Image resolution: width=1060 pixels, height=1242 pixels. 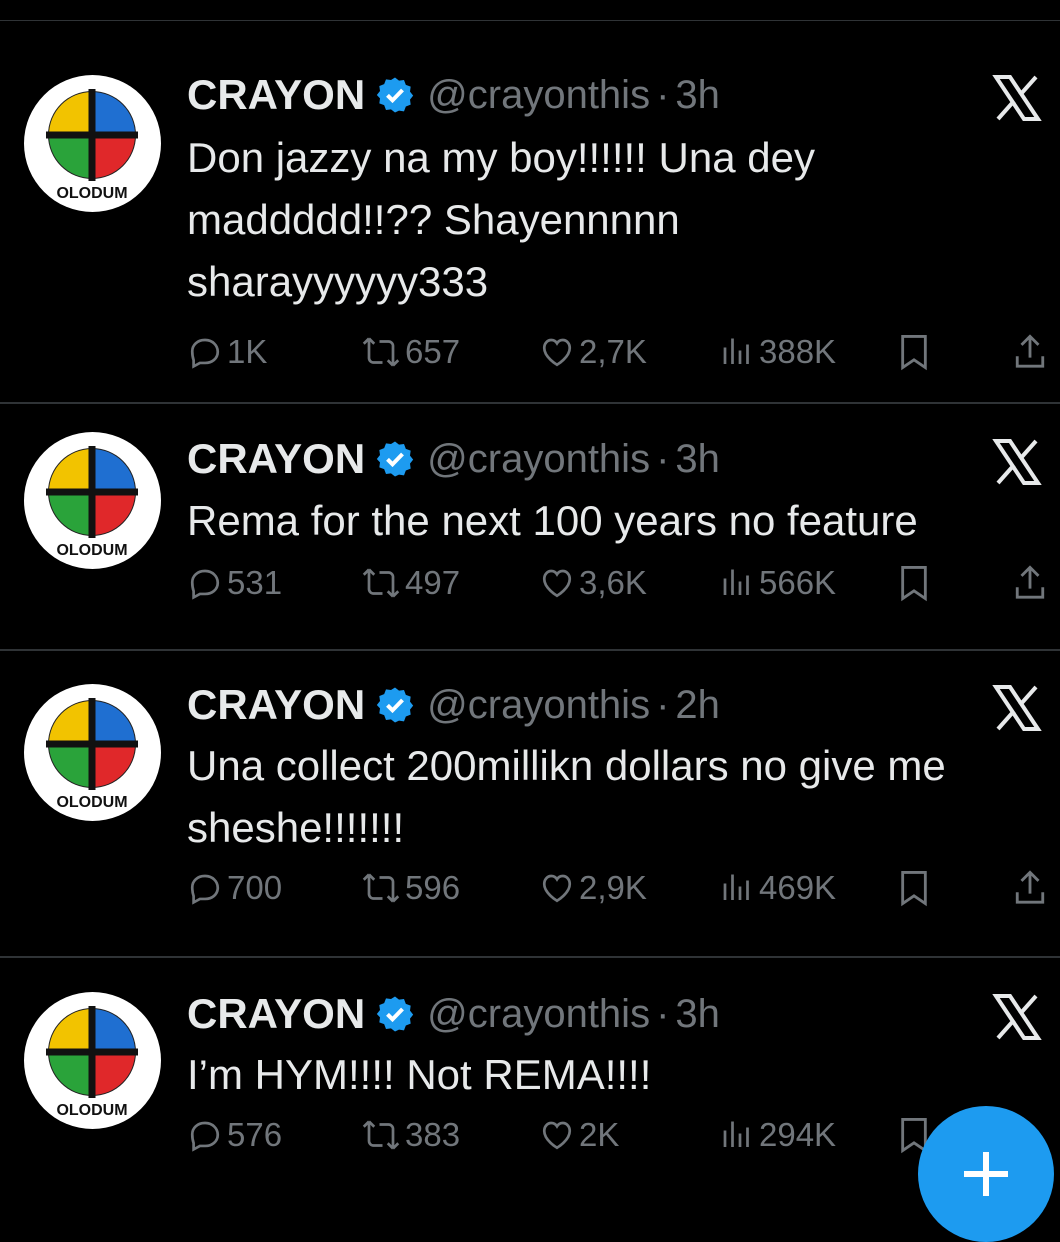 I want to click on repost-button: 497, so click(x=410, y=583).